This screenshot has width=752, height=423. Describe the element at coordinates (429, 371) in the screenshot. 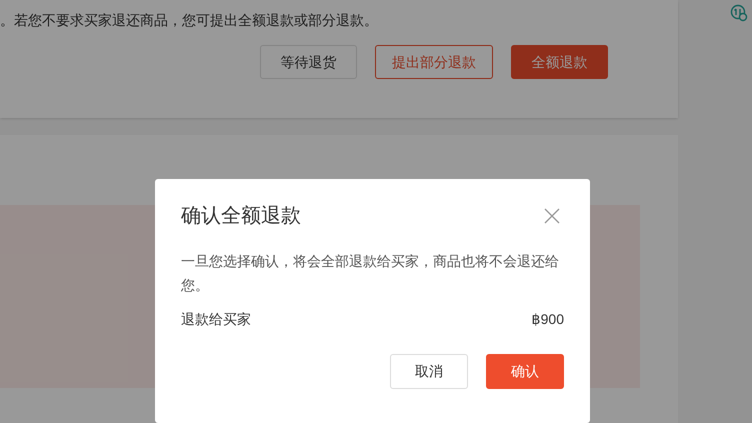

I see `dialog-button: 取消` at that location.